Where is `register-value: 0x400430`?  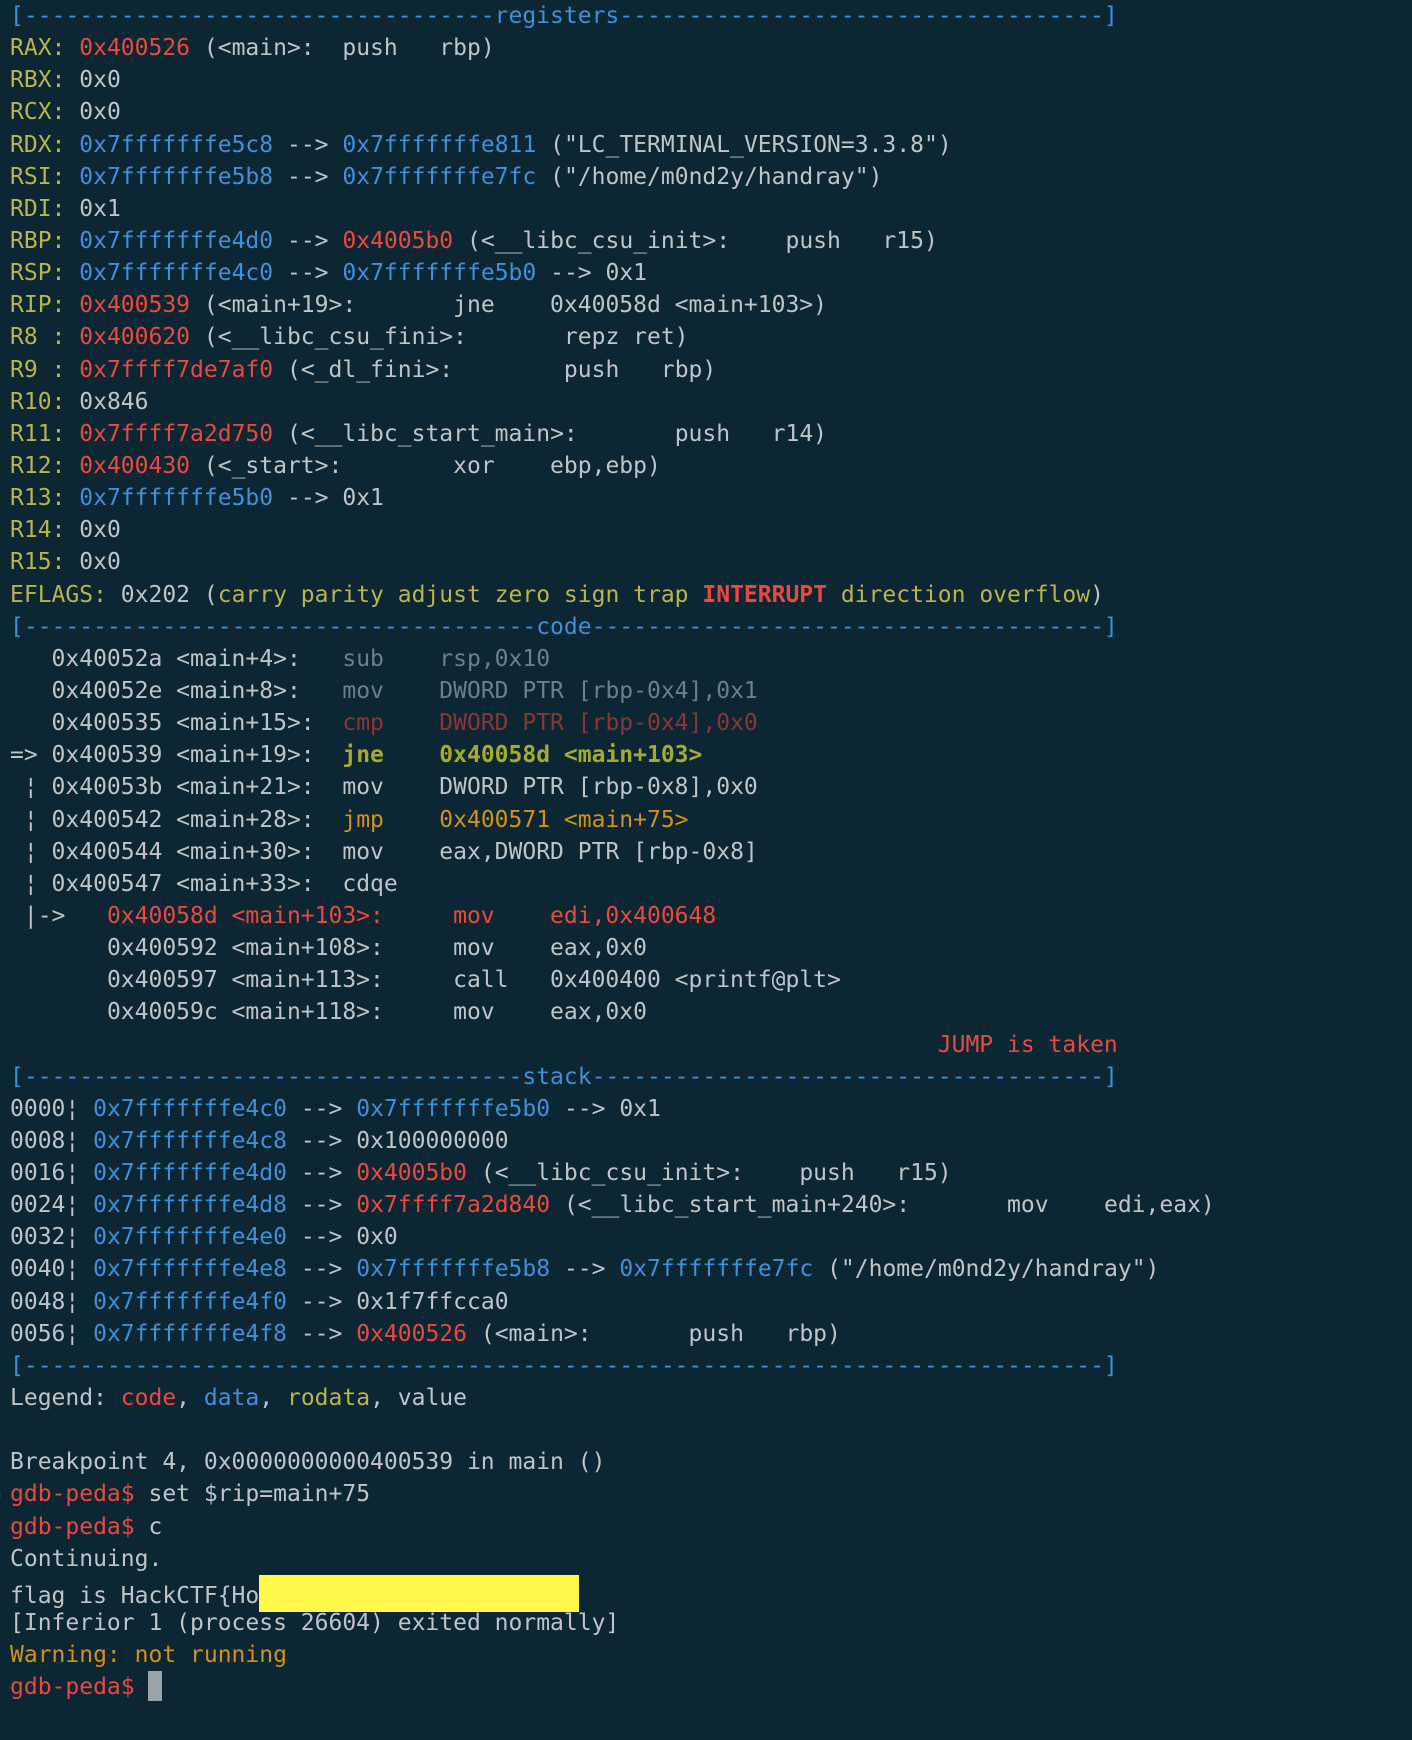 register-value: 0x400430 is located at coordinates (135, 465).